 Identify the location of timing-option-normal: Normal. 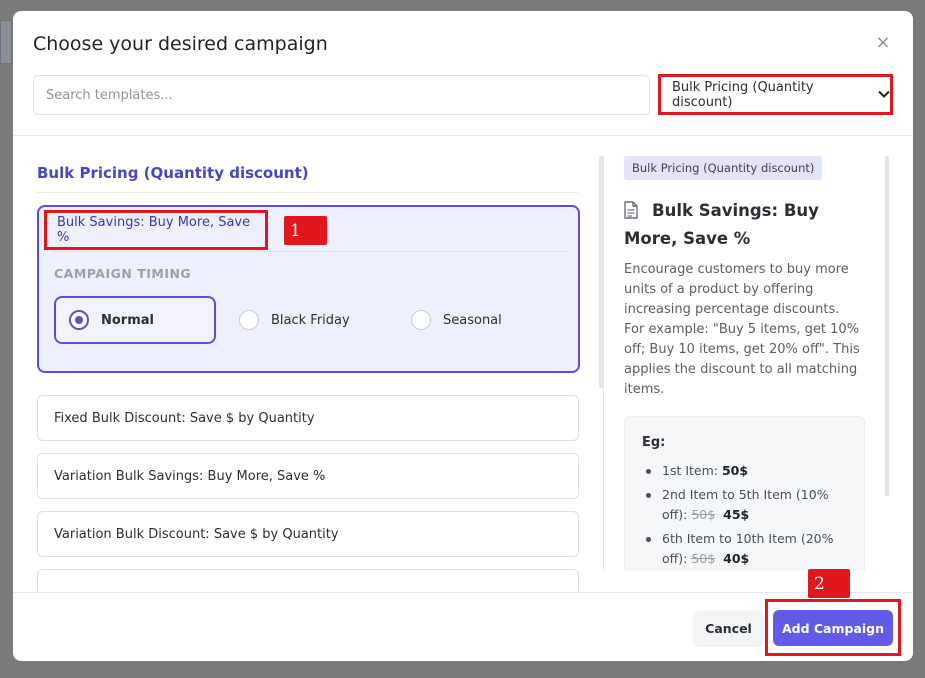
(135, 320).